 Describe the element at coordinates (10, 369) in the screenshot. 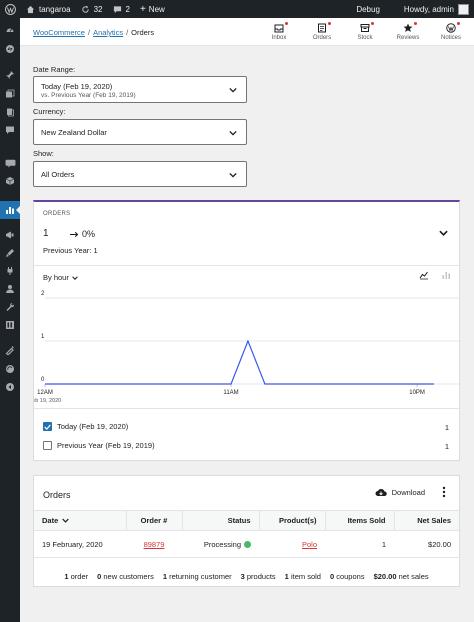

I see `menu-extension-icon` at that location.